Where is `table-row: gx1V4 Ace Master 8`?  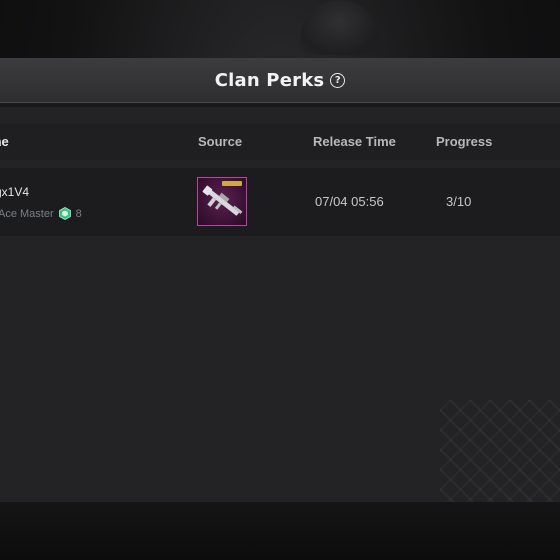 table-row: gx1V4 Ace Master 8 is located at coordinates (280, 202).